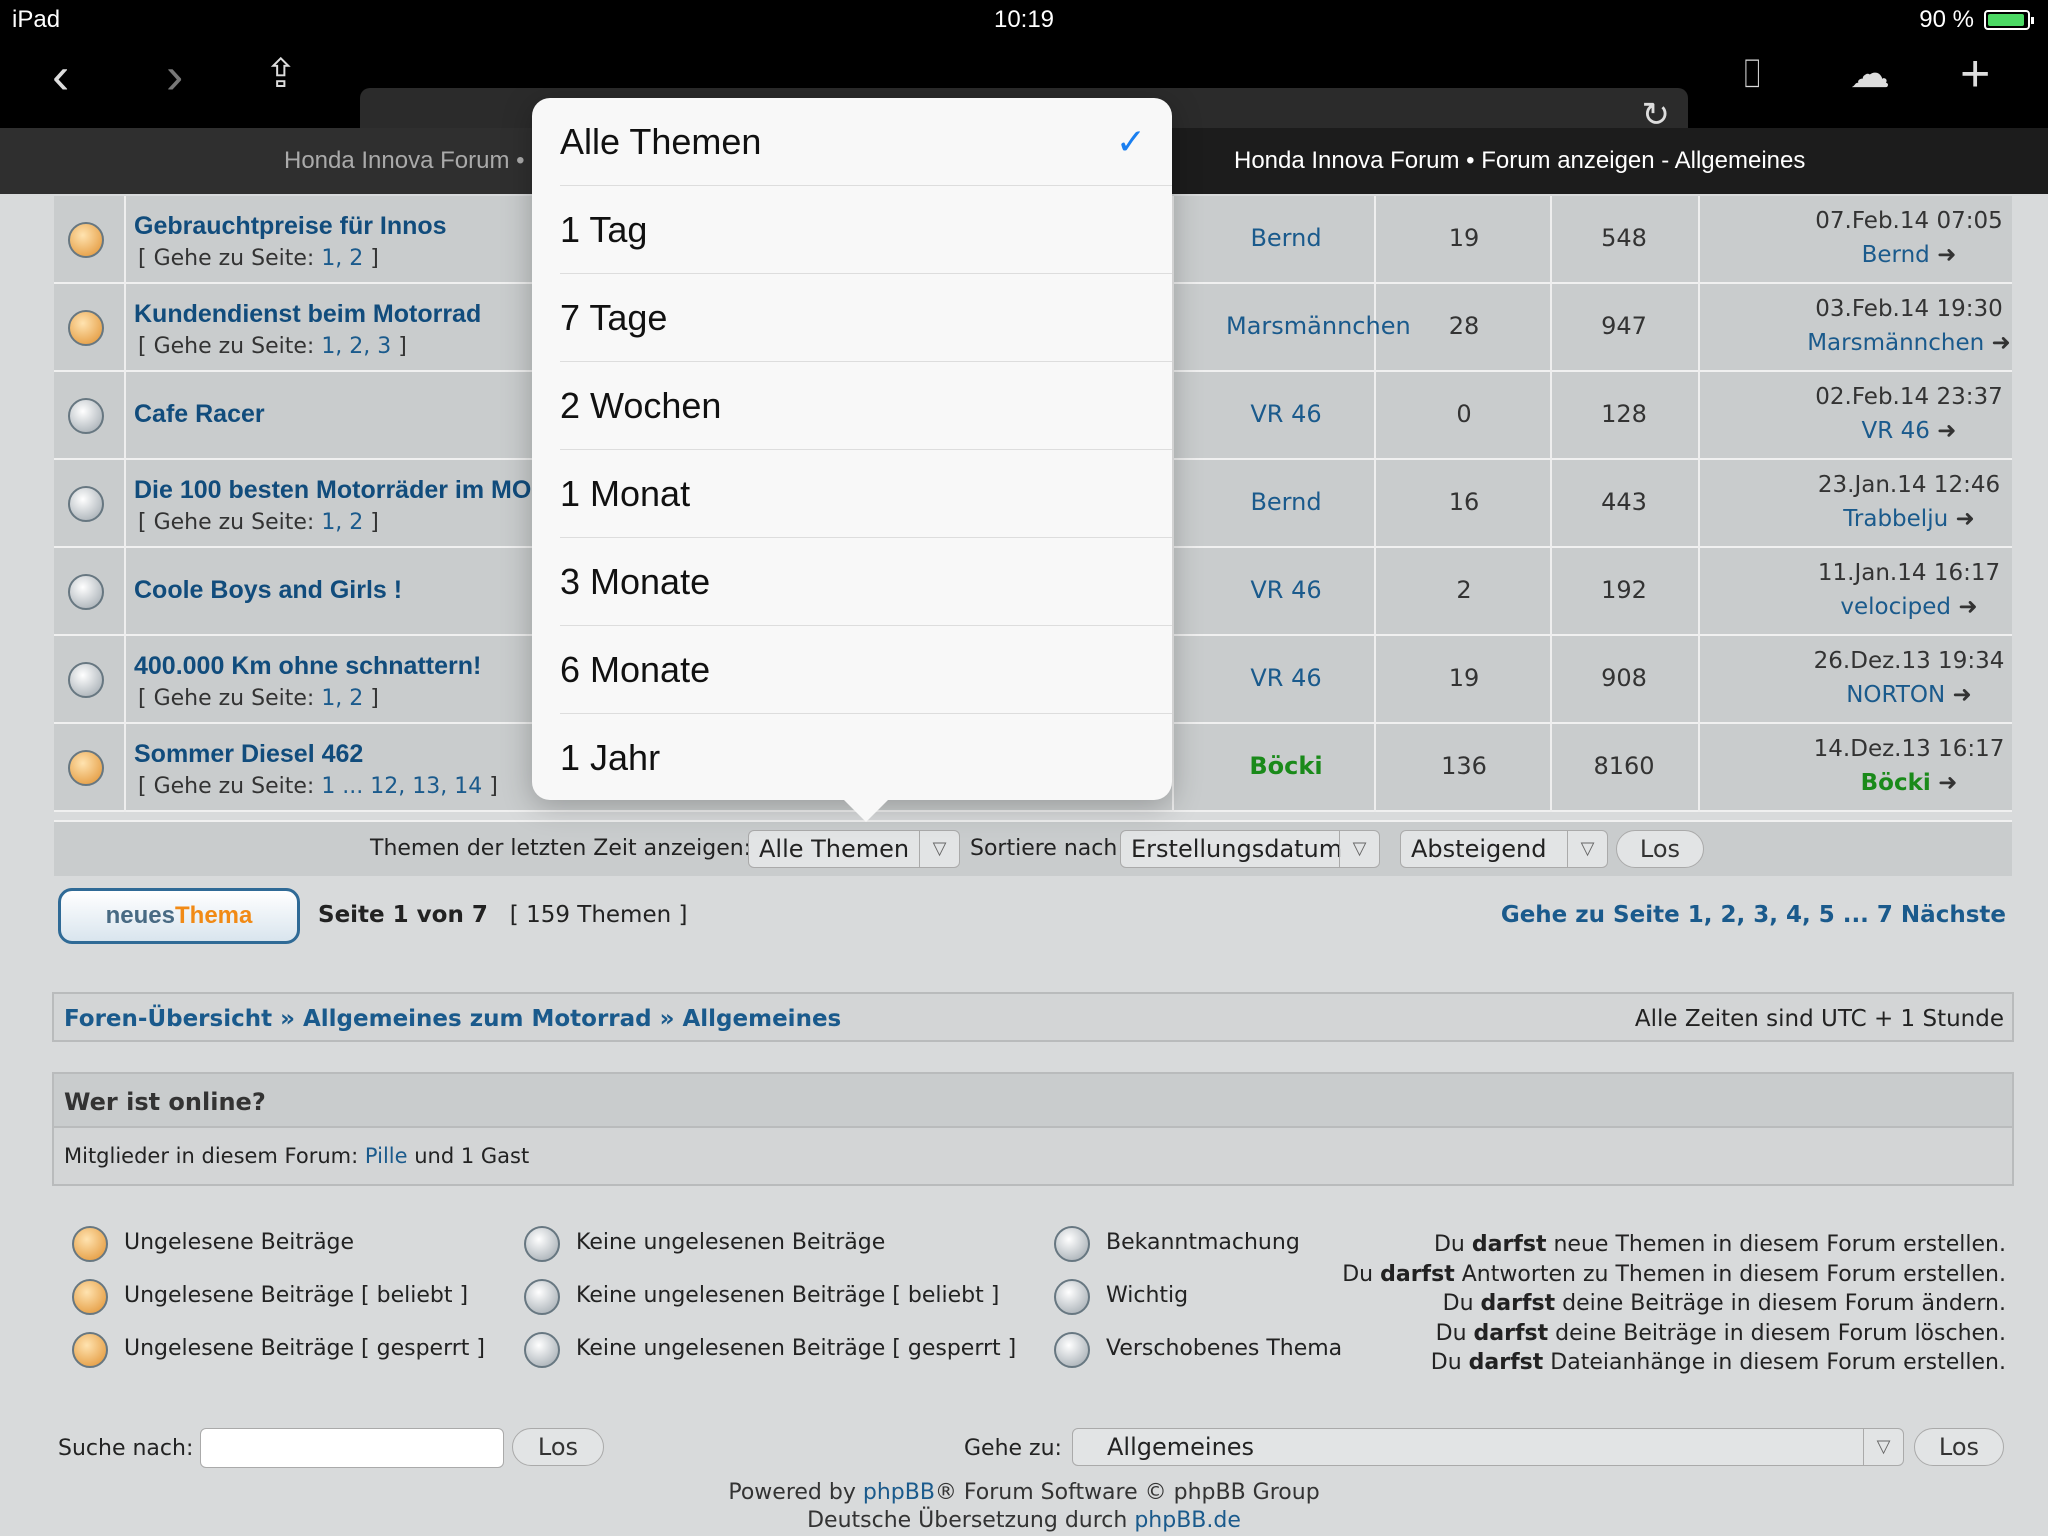 The height and width of the screenshot is (1536, 2048). What do you see at coordinates (1318, 326) in the screenshot?
I see `topic-author: Marsmännchen` at bounding box center [1318, 326].